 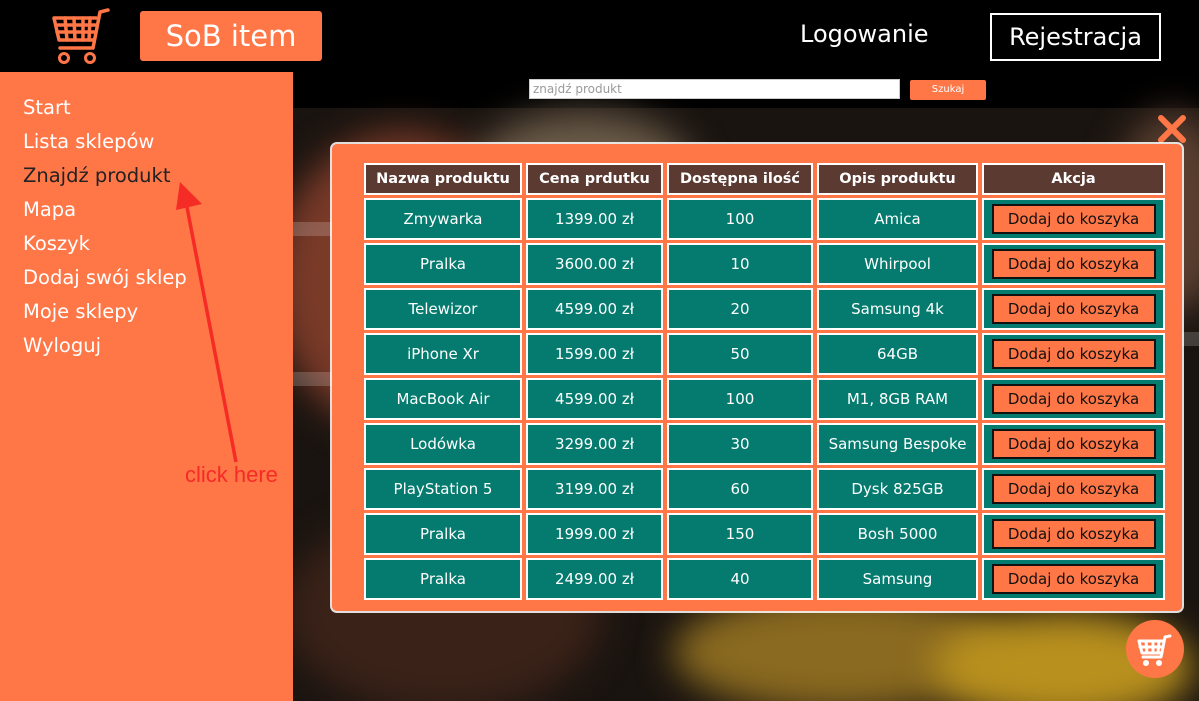 I want to click on search-button: Szukaj, so click(x=948, y=90).